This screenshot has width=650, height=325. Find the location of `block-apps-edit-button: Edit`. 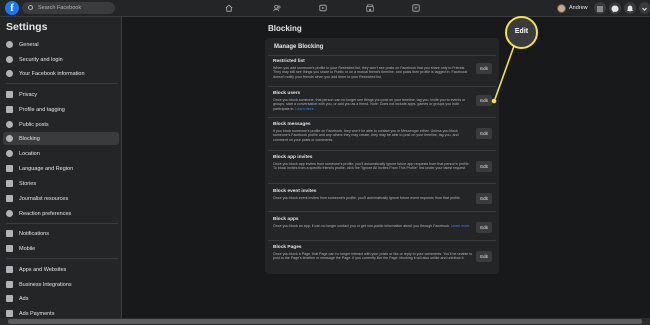

block-apps-edit-button: Edit is located at coordinates (484, 227).